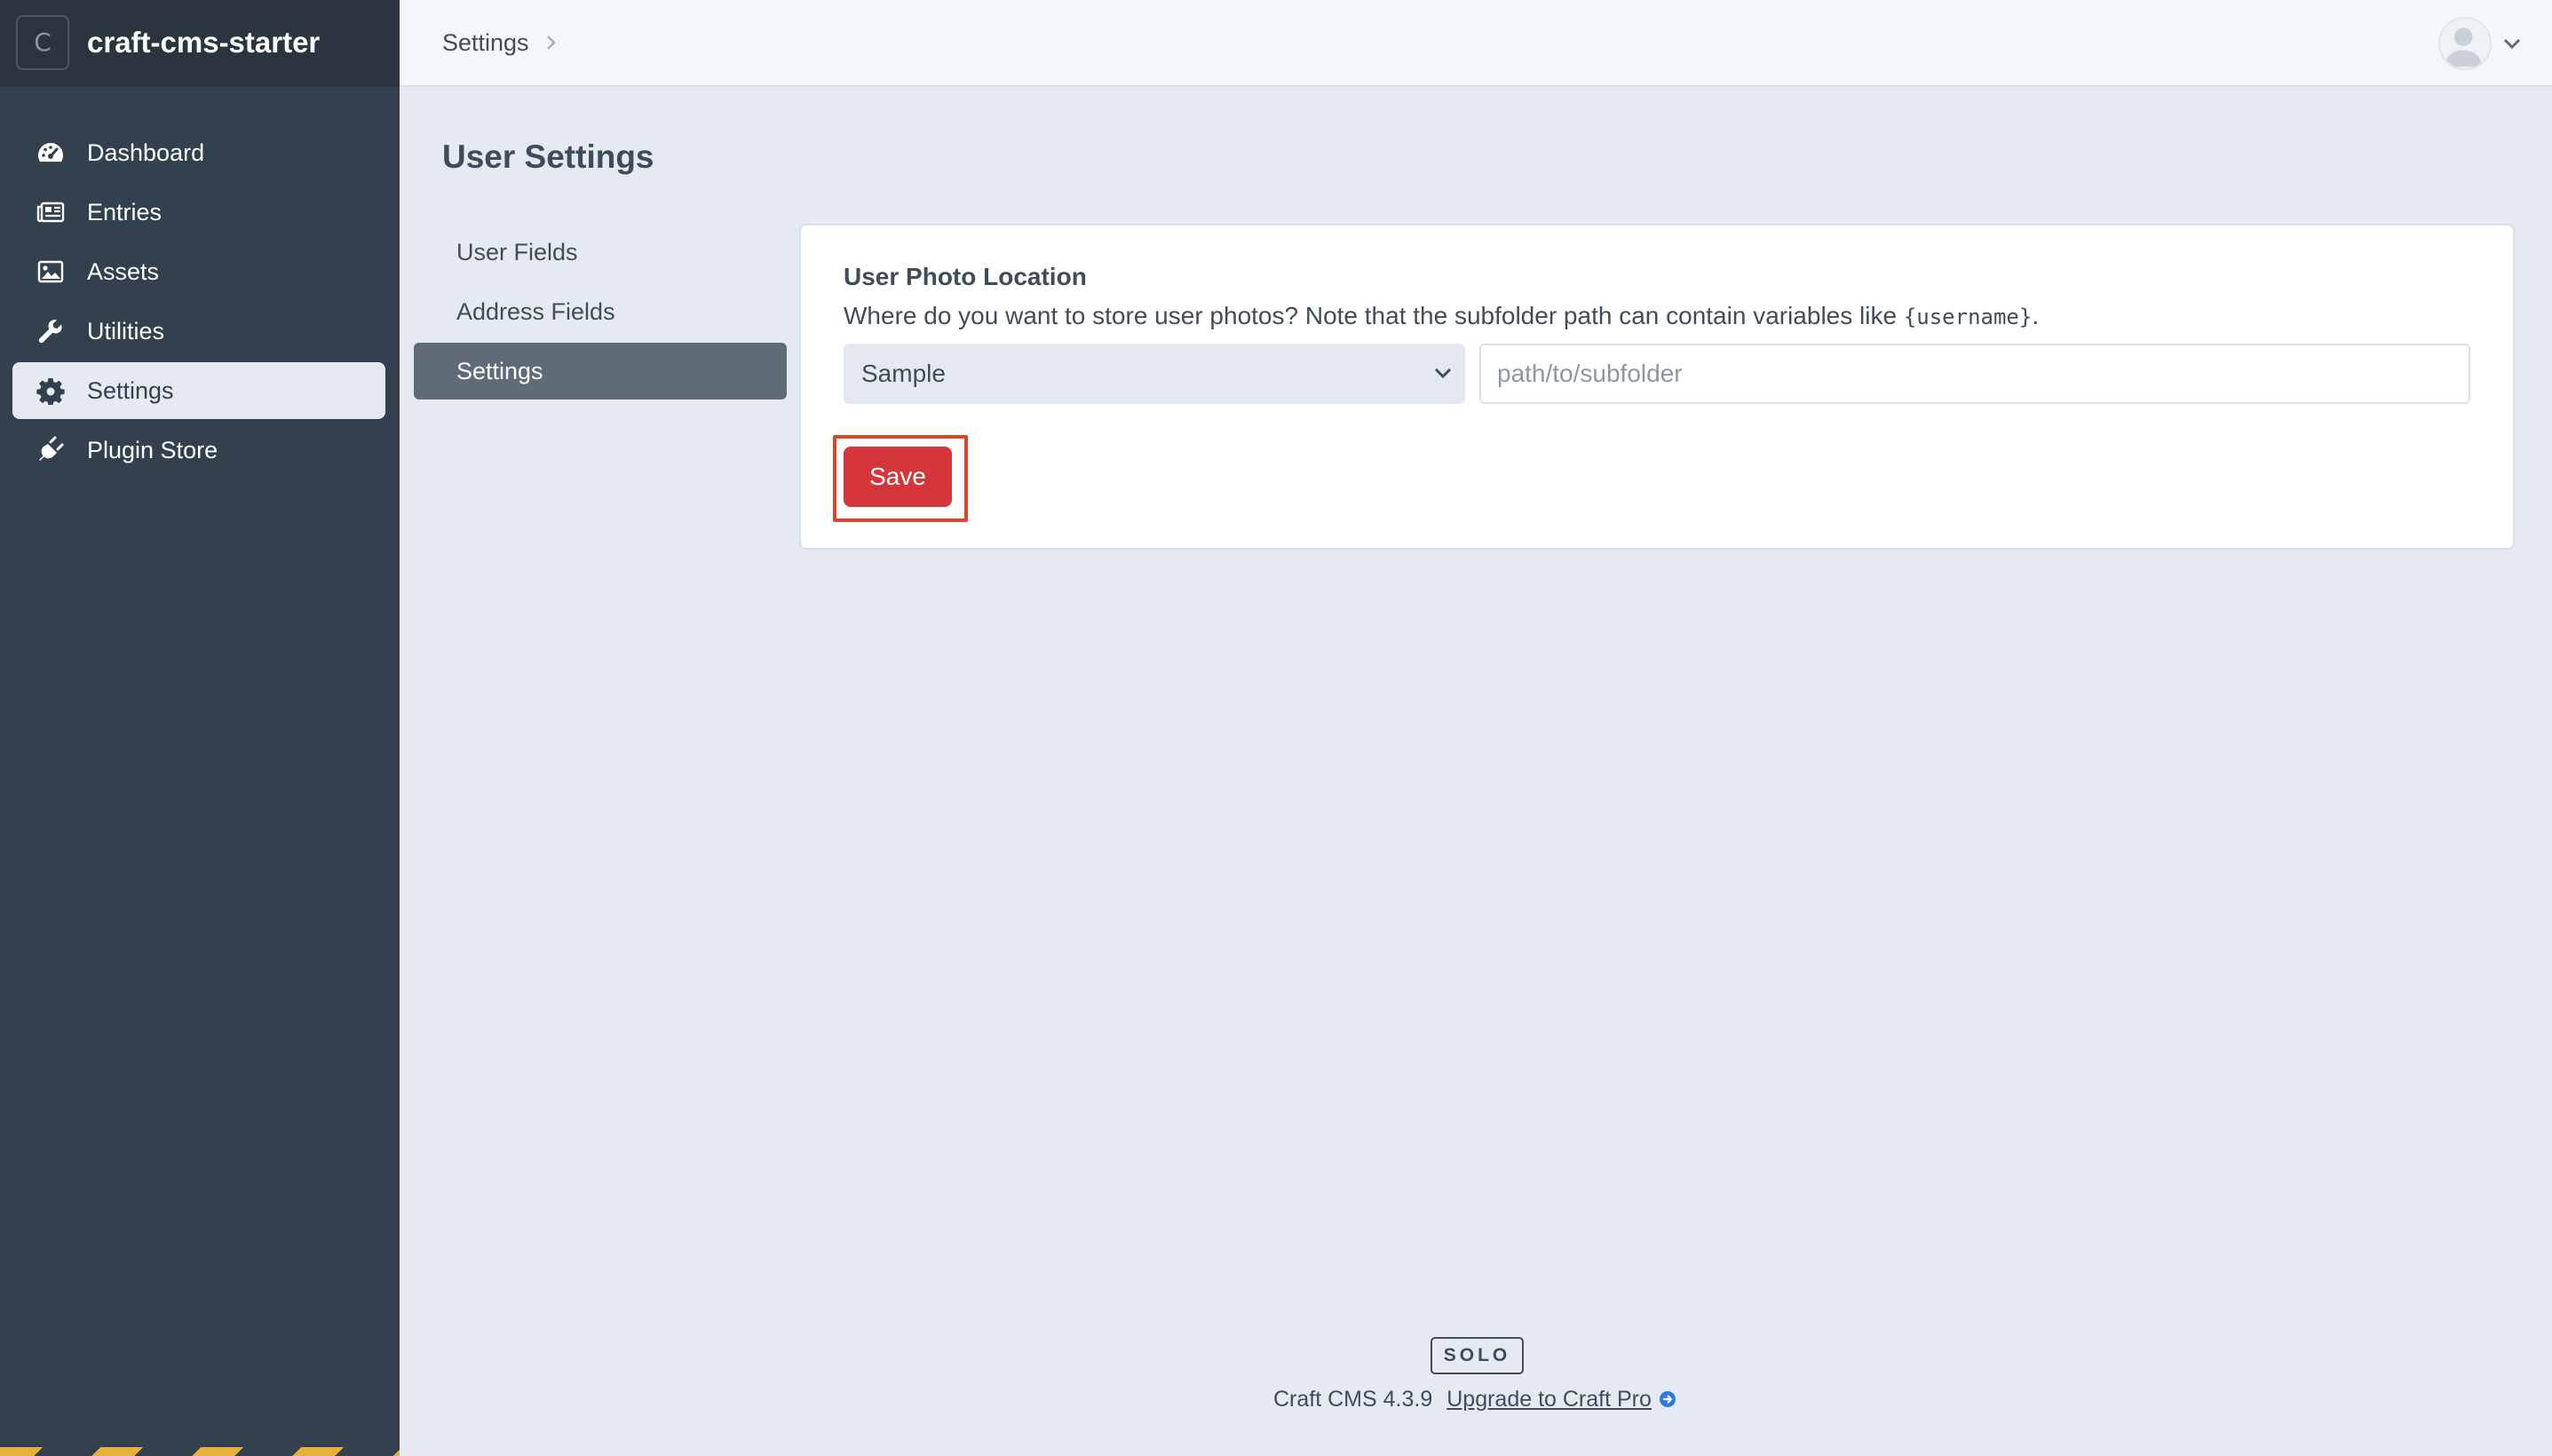 Image resolution: width=2552 pixels, height=1456 pixels. I want to click on settings-subnav: User Fields Address Fields Settings, so click(600, 313).